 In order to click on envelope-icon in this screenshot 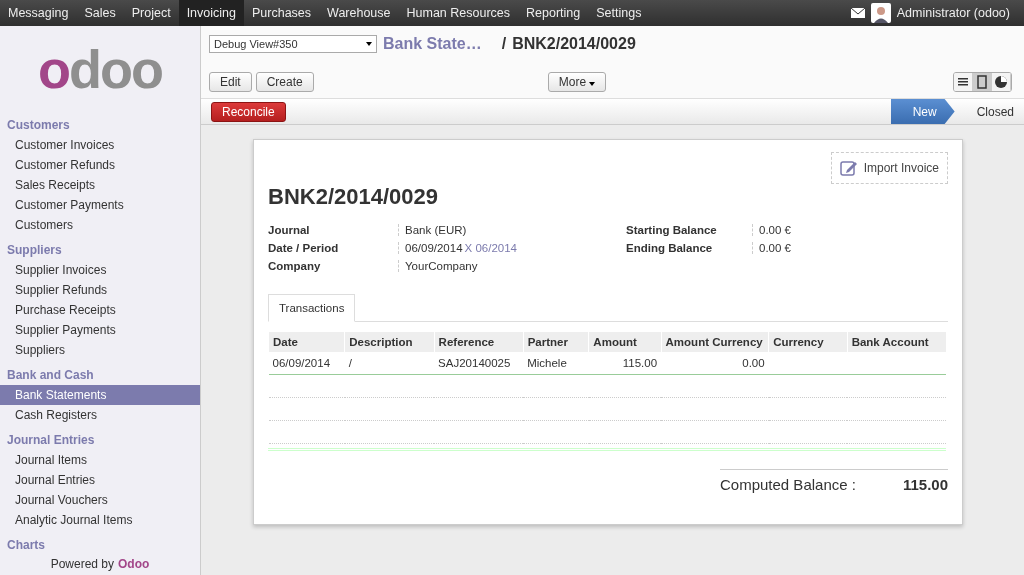, I will do `click(857, 13)`.